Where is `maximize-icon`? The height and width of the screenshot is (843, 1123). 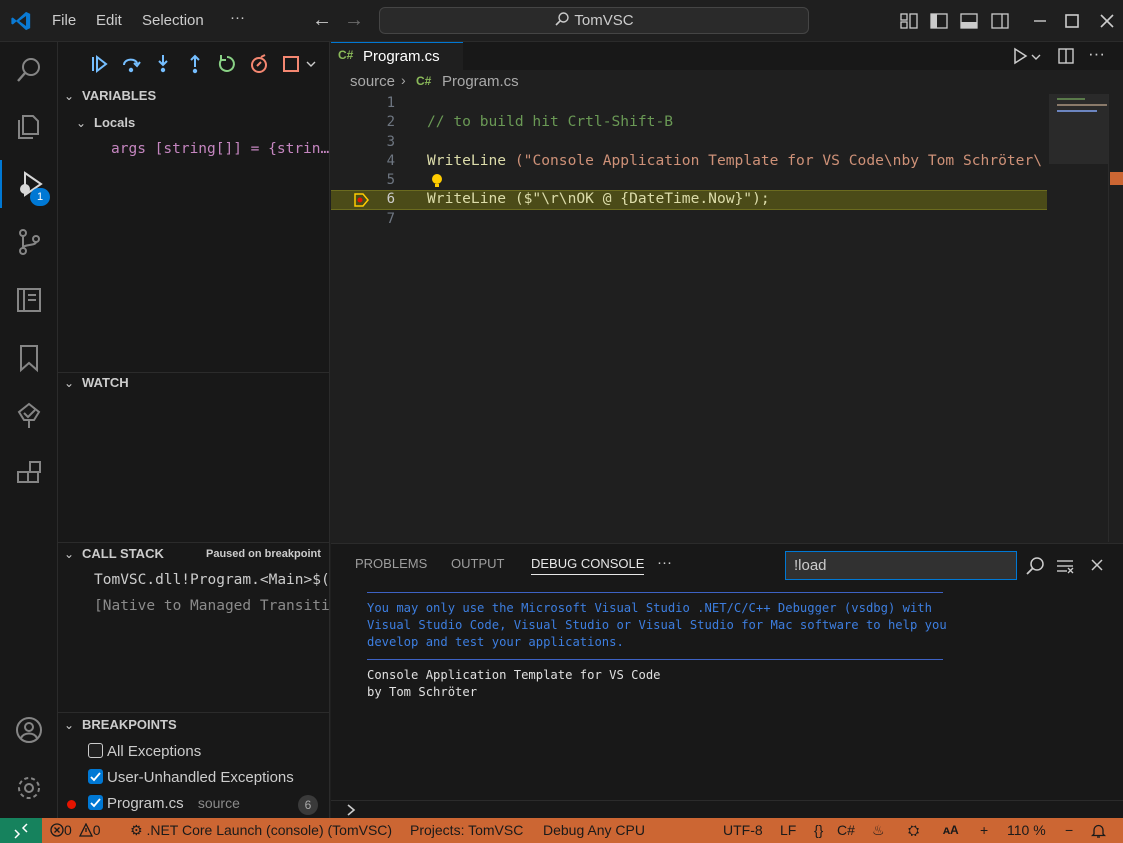 maximize-icon is located at coordinates (1072, 21).